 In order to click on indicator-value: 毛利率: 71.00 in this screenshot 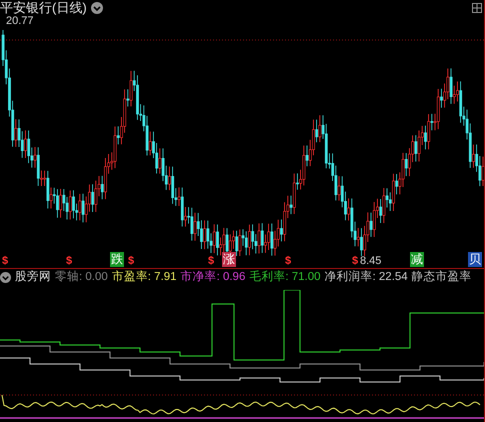, I will do `click(285, 277)`.